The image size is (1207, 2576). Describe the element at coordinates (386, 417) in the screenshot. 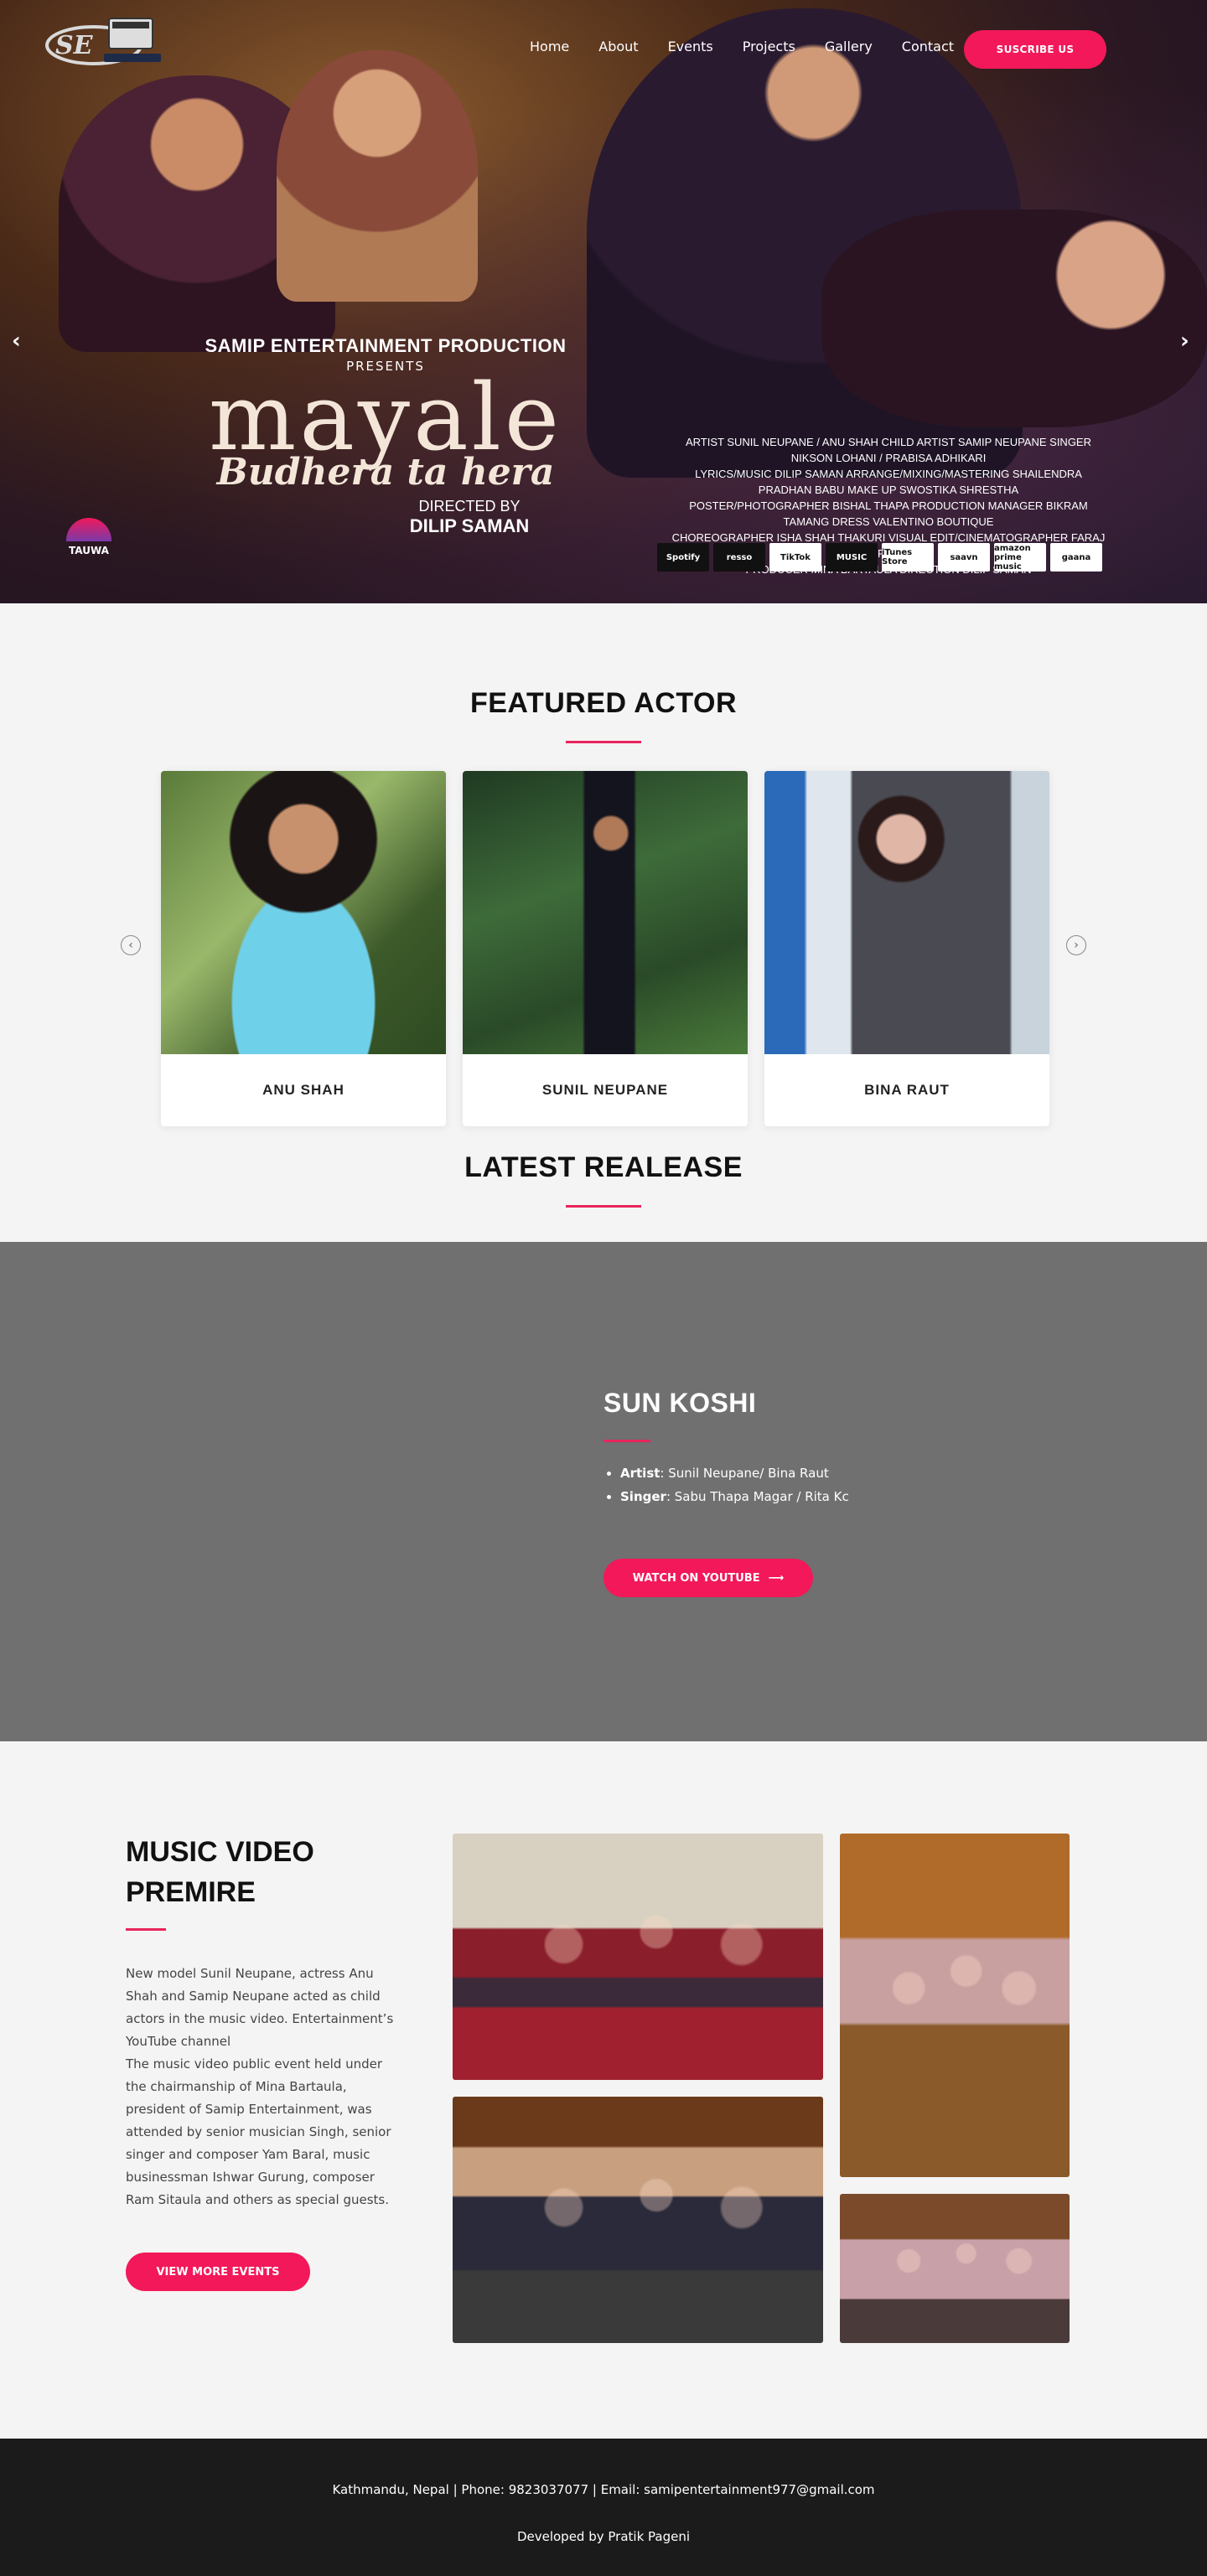

I see `song-title: mayale` at that location.